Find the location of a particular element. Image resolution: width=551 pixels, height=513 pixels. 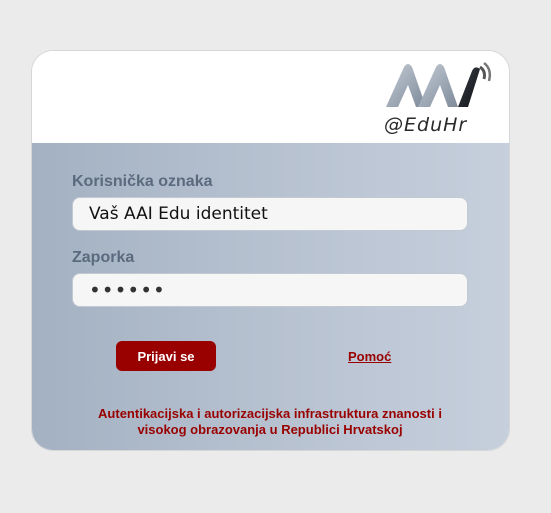

logo-caption: @EduHr is located at coordinates (426, 125).